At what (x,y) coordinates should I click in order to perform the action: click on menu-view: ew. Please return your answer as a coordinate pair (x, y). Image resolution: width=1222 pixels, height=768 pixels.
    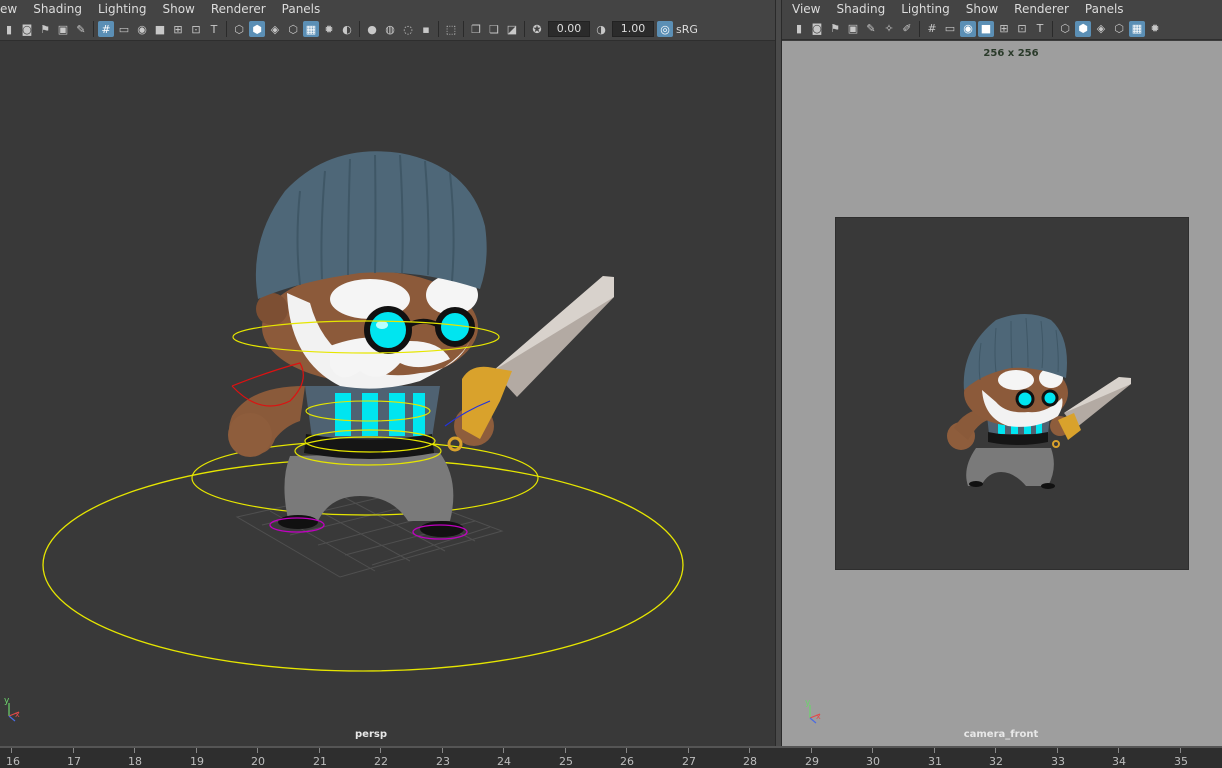
    Looking at the image, I should click on (12, 9).